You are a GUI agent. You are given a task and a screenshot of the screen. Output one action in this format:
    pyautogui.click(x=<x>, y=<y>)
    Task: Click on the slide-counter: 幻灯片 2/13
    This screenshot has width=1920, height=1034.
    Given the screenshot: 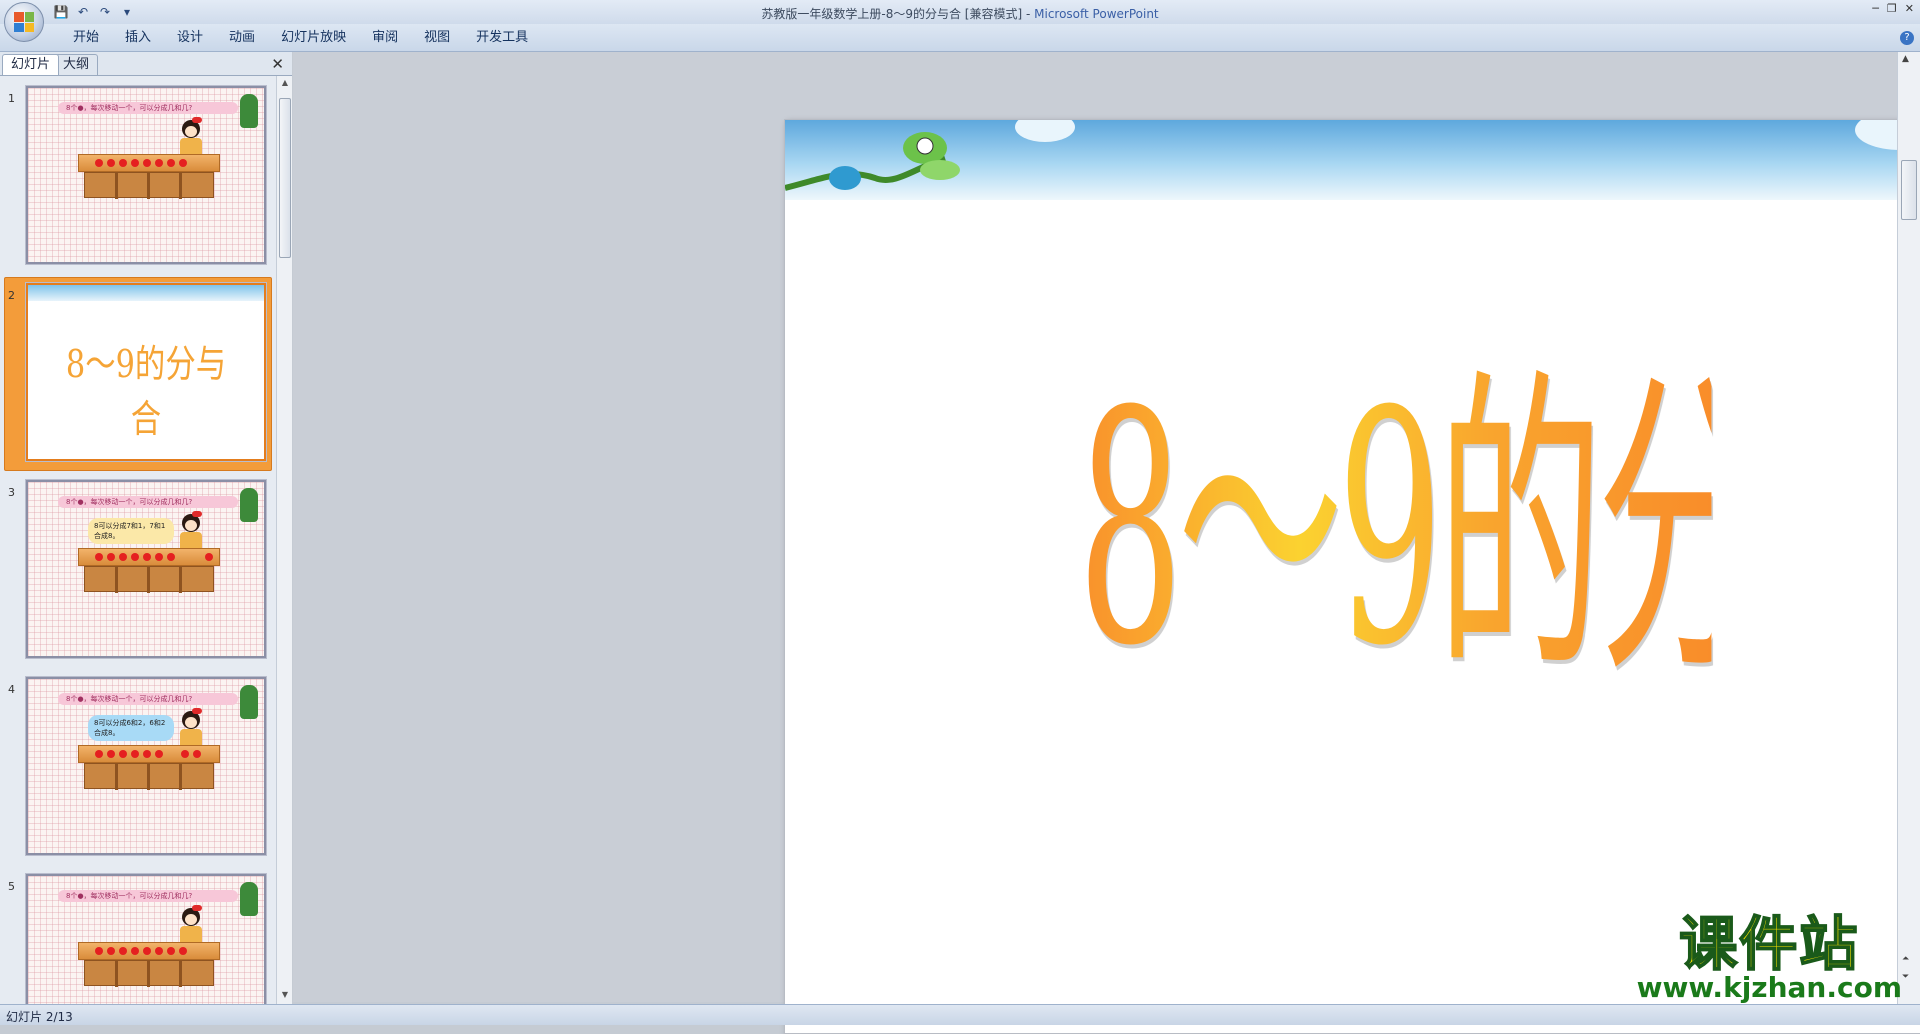 What is the action you would take?
    pyautogui.click(x=39, y=1016)
    